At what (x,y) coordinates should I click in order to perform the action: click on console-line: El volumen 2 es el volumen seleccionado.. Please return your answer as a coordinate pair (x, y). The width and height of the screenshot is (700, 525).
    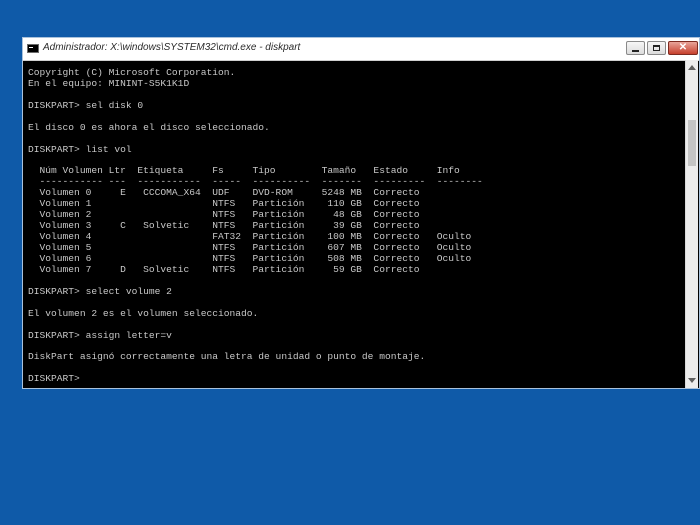
    Looking at the image, I should click on (143, 313).